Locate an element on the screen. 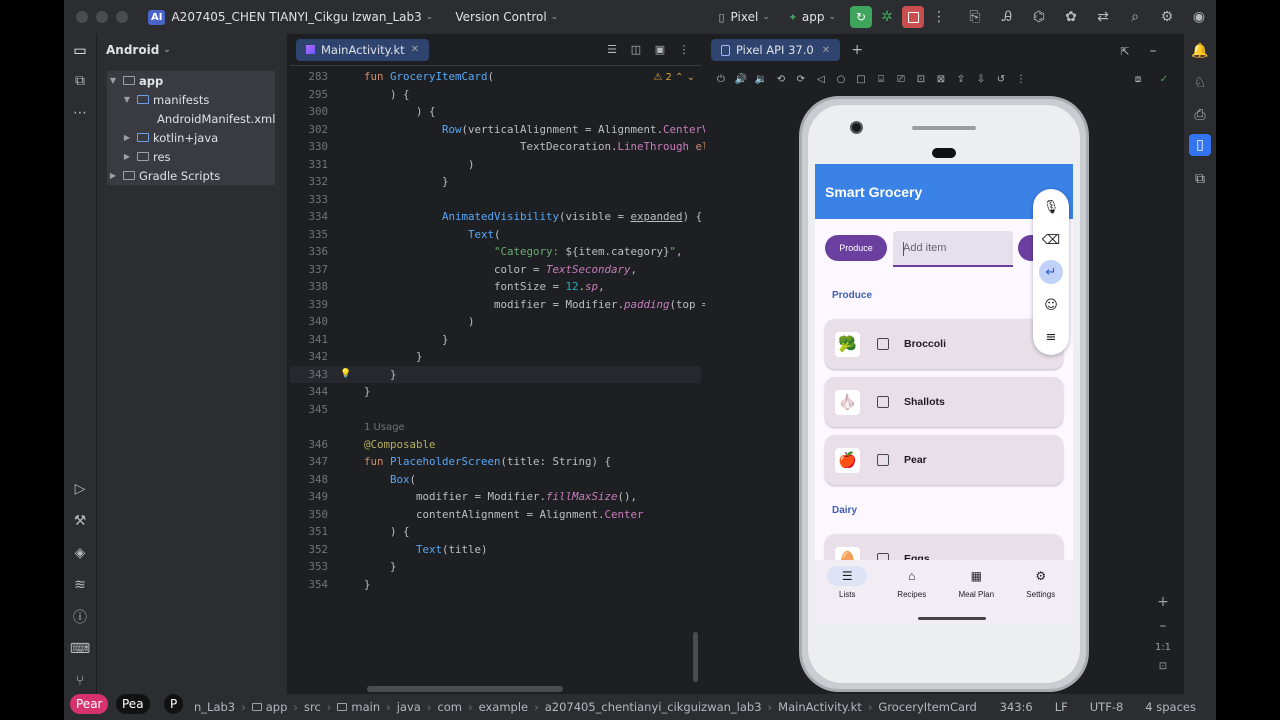 This screenshot has height=720, width=1280. emoji-icon: ☺ is located at coordinates (1051, 305).